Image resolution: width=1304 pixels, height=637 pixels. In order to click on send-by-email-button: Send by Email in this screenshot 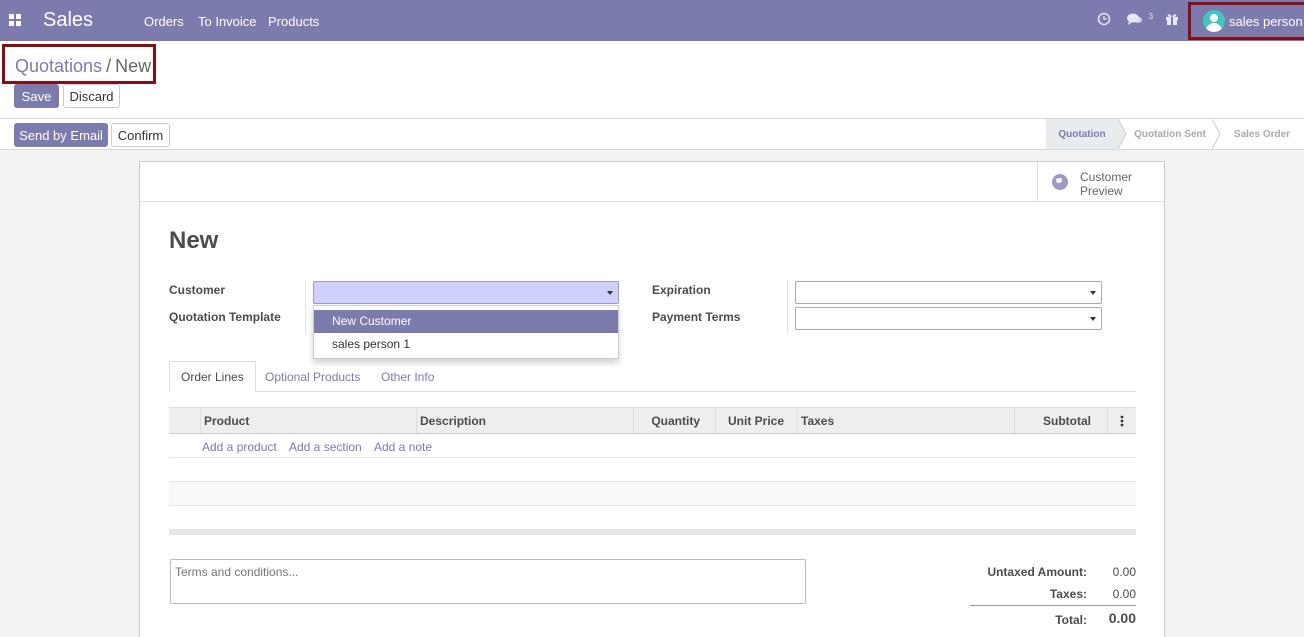, I will do `click(61, 135)`.